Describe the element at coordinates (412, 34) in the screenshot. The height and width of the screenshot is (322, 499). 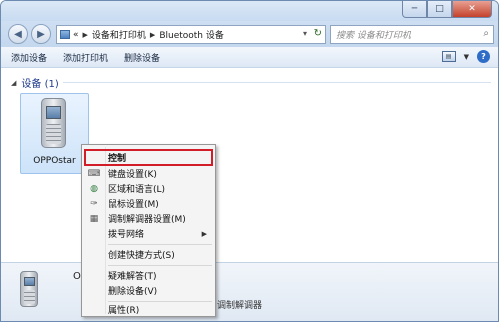
I see `search-input: 搜索 设备和打印机 ⌕` at that location.